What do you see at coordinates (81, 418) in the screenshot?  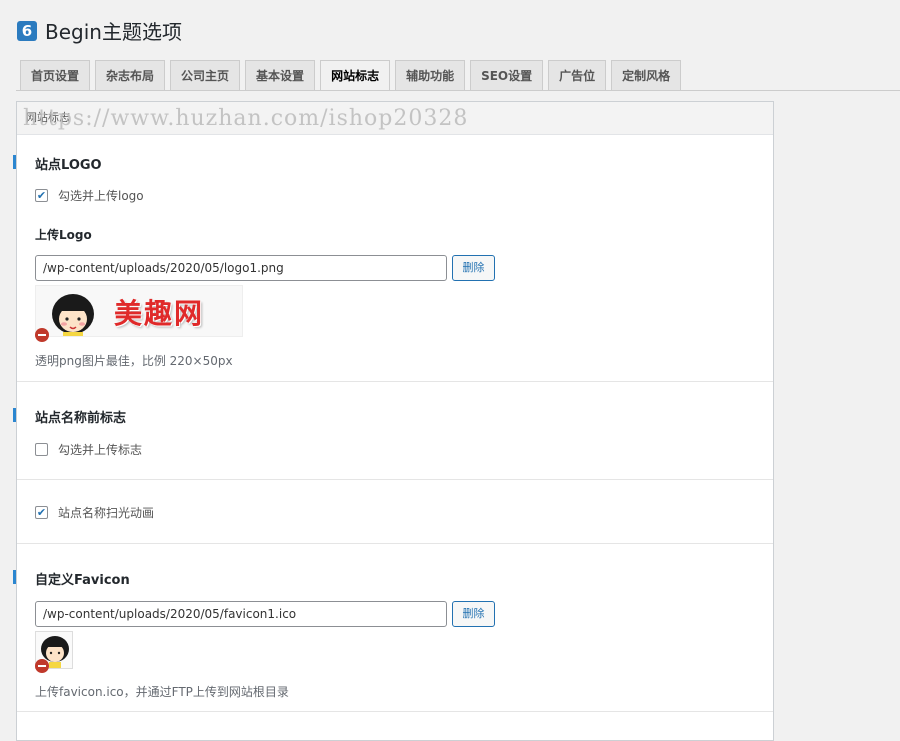 I see `prefix-section-title: 站点名称前标志` at bounding box center [81, 418].